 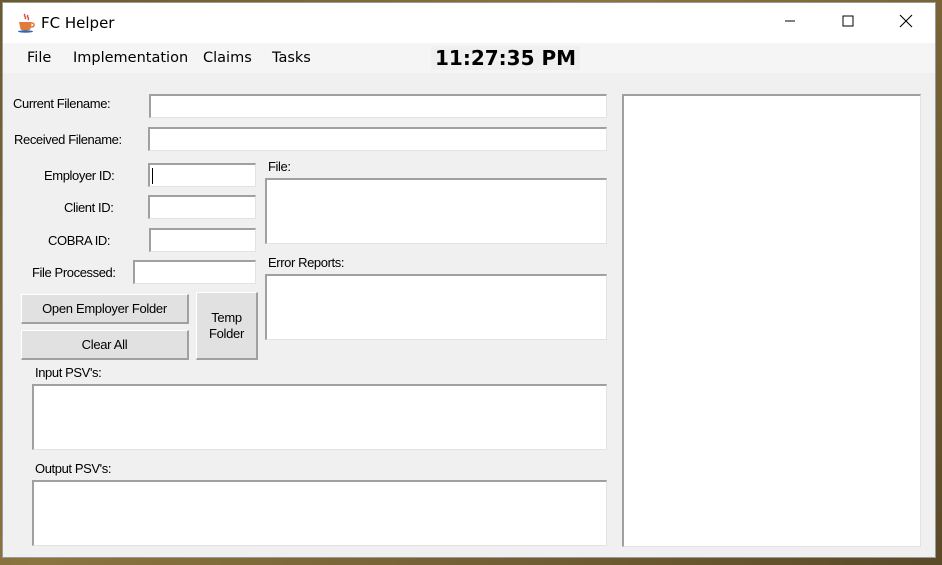 I want to click on current-filename-label: Current Filename:, so click(x=62, y=103).